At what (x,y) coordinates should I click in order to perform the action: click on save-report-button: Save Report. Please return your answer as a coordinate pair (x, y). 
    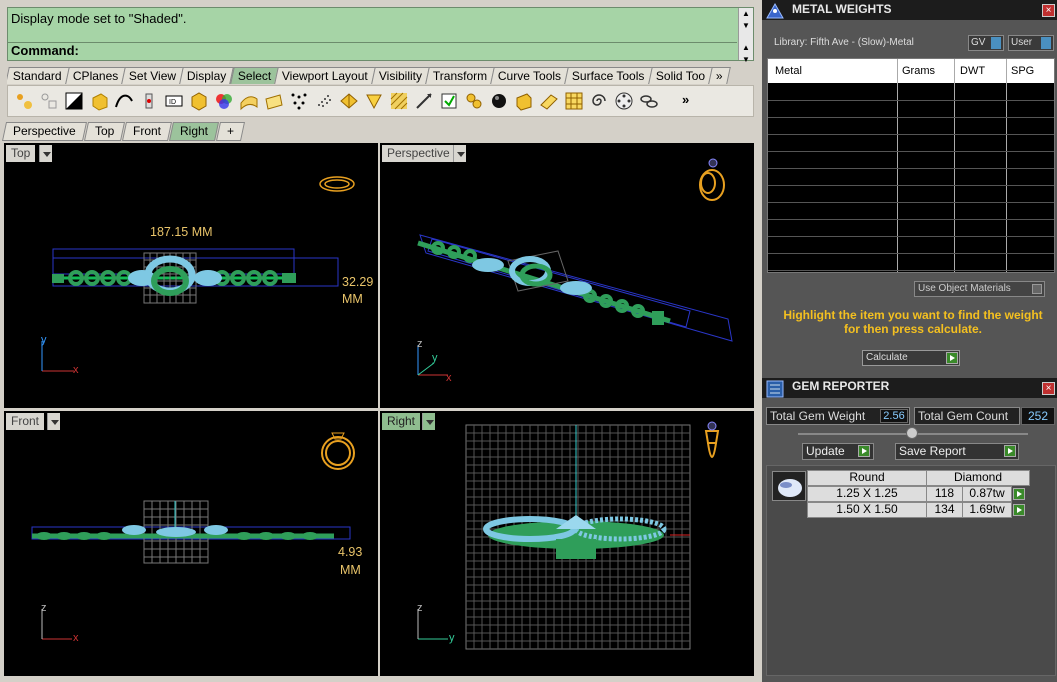
    Looking at the image, I should click on (957, 451).